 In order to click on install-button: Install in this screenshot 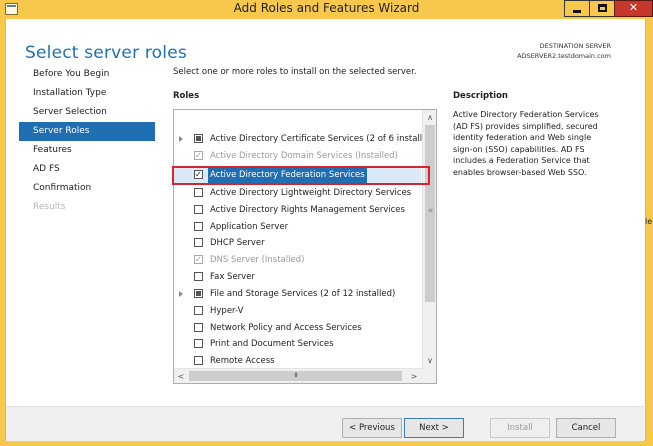, I will do `click(520, 428)`.